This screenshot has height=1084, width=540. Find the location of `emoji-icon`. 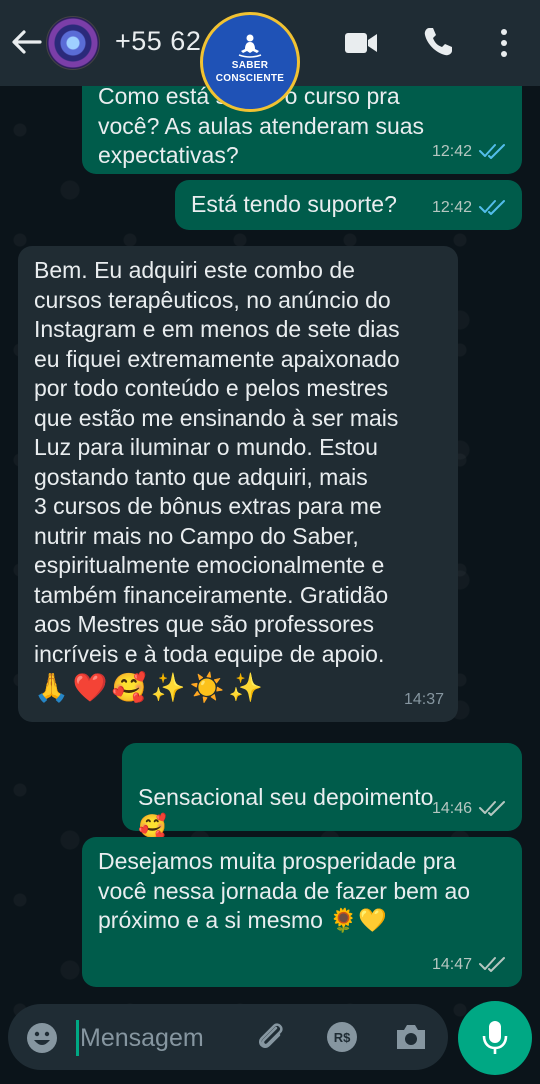

emoji-icon is located at coordinates (42, 1038).